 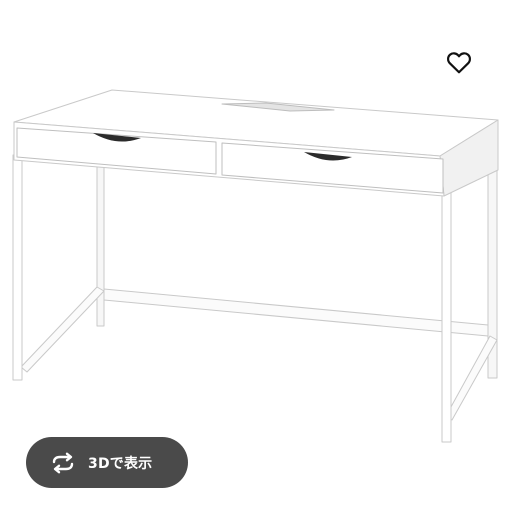 I want to click on favorite-button, so click(x=459, y=63).